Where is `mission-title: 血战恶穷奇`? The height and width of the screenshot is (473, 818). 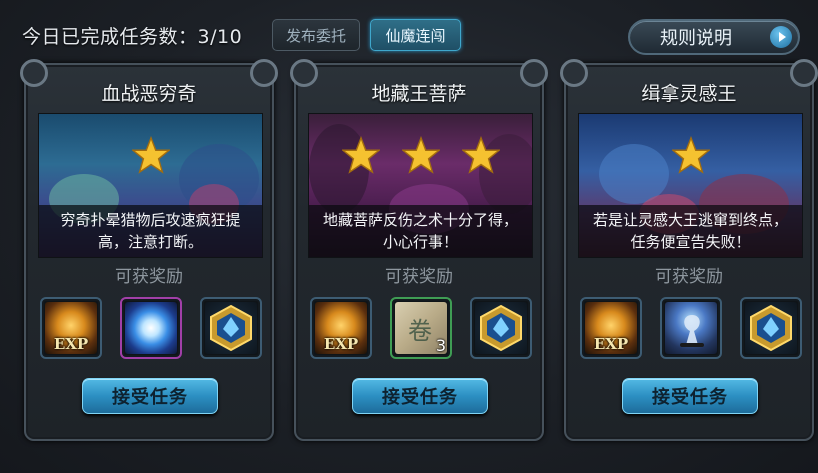
mission-title: 血战恶穷奇 is located at coordinates (149, 94).